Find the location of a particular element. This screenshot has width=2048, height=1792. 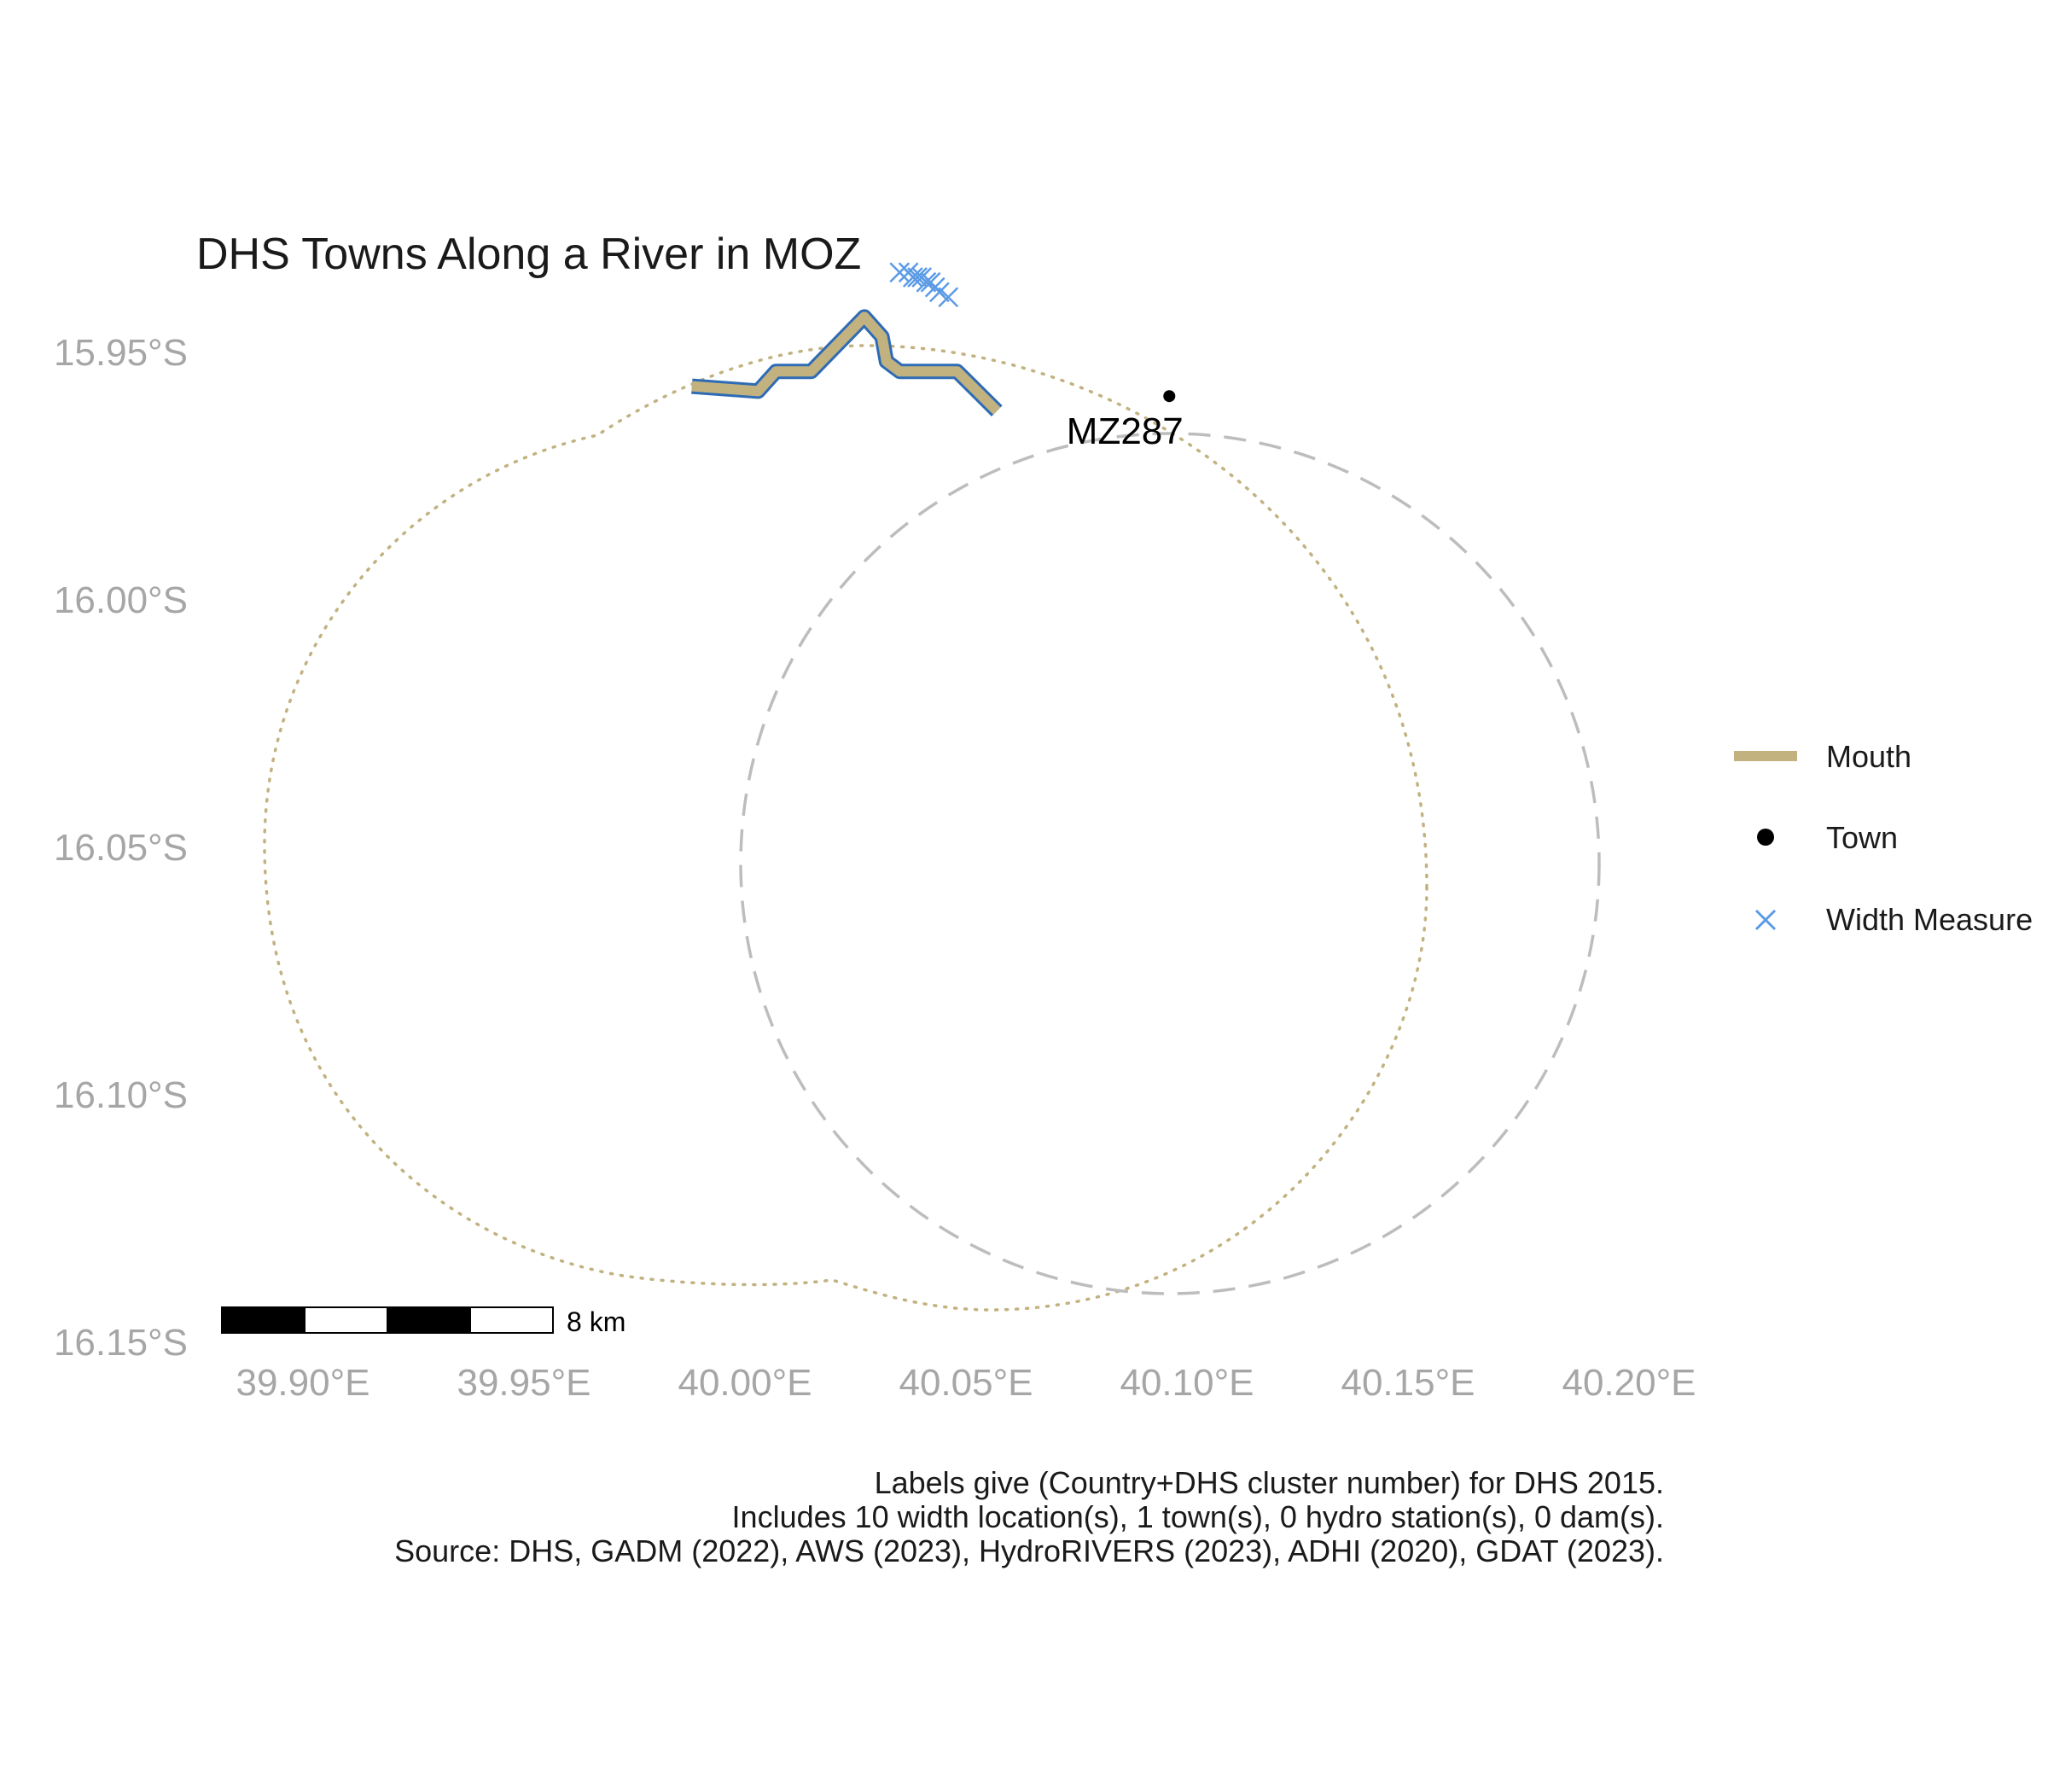

town-layer: MZ287 is located at coordinates (1125, 421).